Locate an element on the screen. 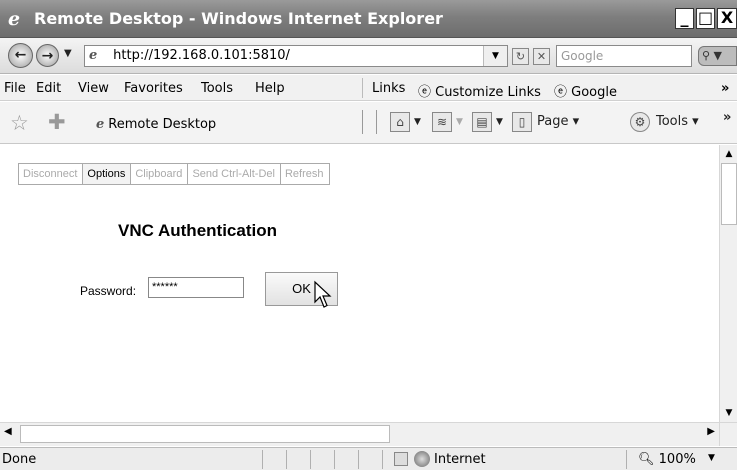  home-icon: ⌂ is located at coordinates (400, 122).